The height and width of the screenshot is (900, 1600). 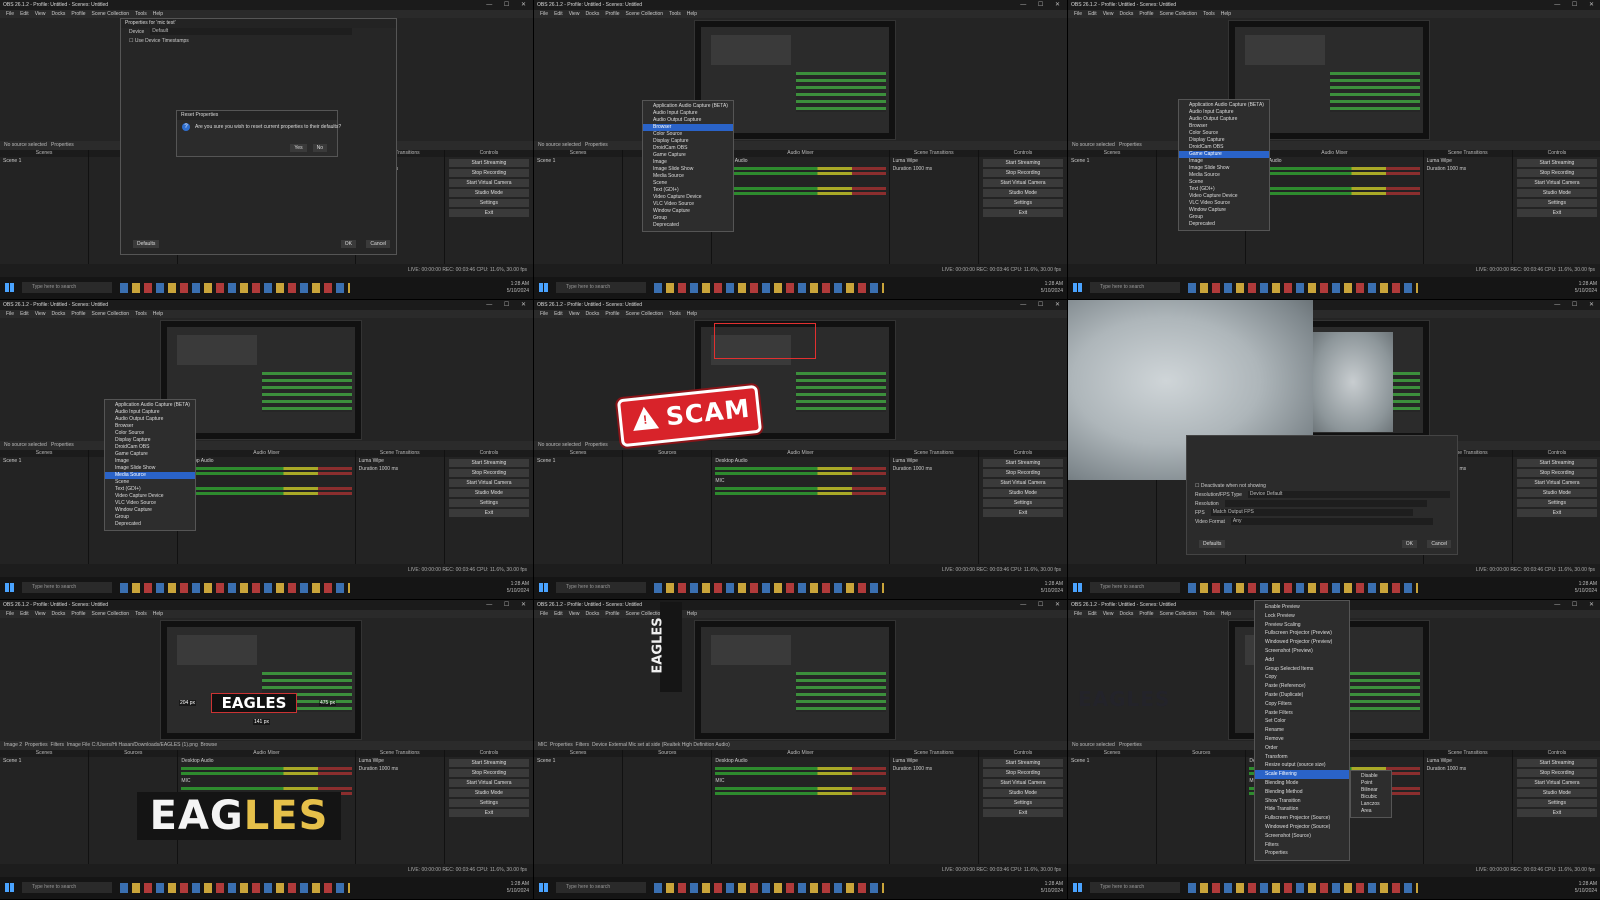 What do you see at coordinates (261, 680) in the screenshot?
I see `preview-canvas: EAGLES 204 px 475 px 141 px` at bounding box center [261, 680].